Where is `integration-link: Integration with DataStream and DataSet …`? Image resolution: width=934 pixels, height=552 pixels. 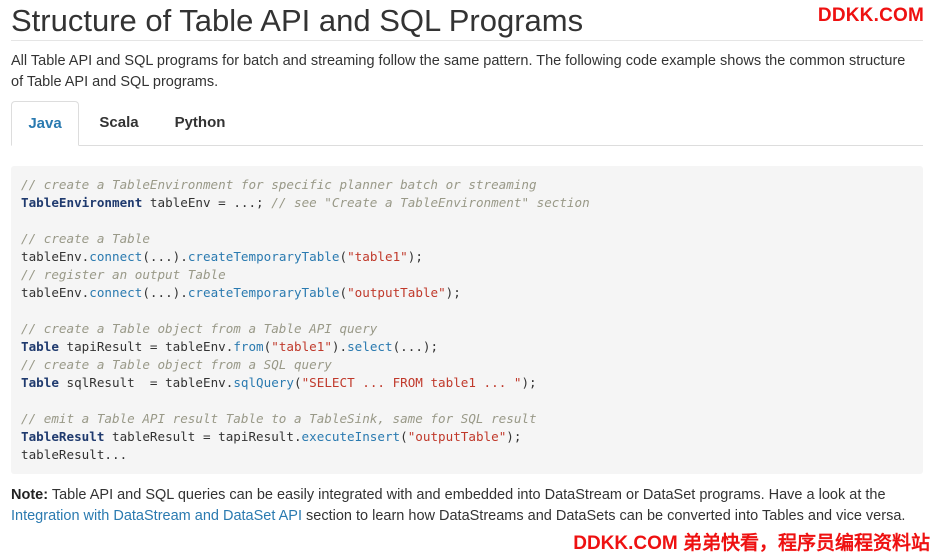
integration-link: Integration with DataStream and DataSet … is located at coordinates (156, 516).